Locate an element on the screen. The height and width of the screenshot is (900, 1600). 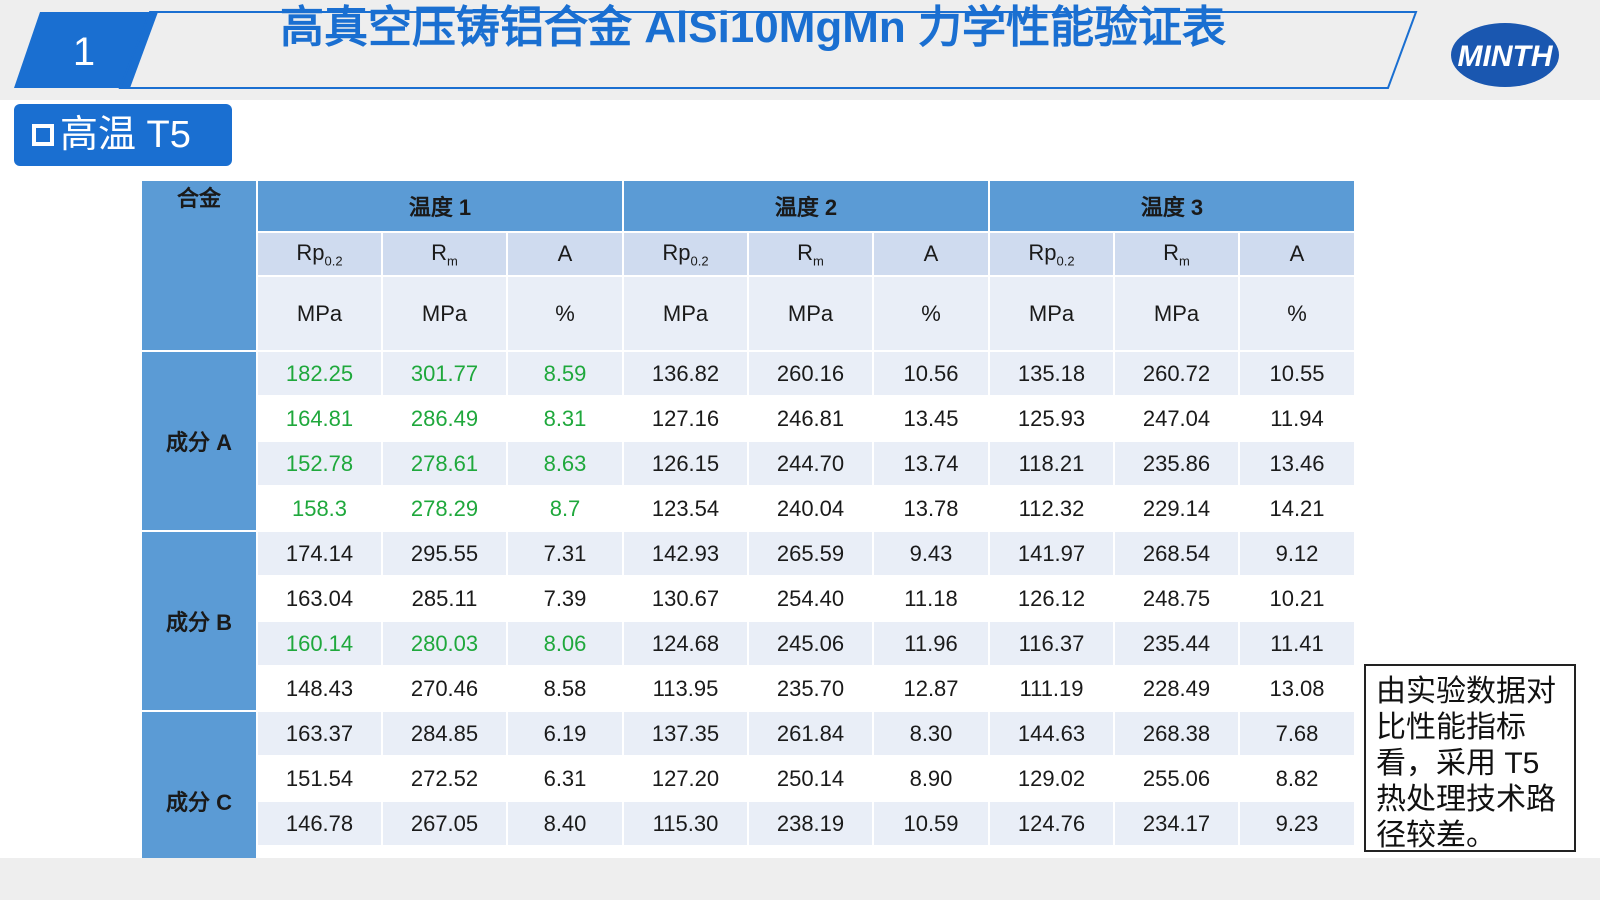
table-cell: 261.84 is located at coordinates (810, 733).